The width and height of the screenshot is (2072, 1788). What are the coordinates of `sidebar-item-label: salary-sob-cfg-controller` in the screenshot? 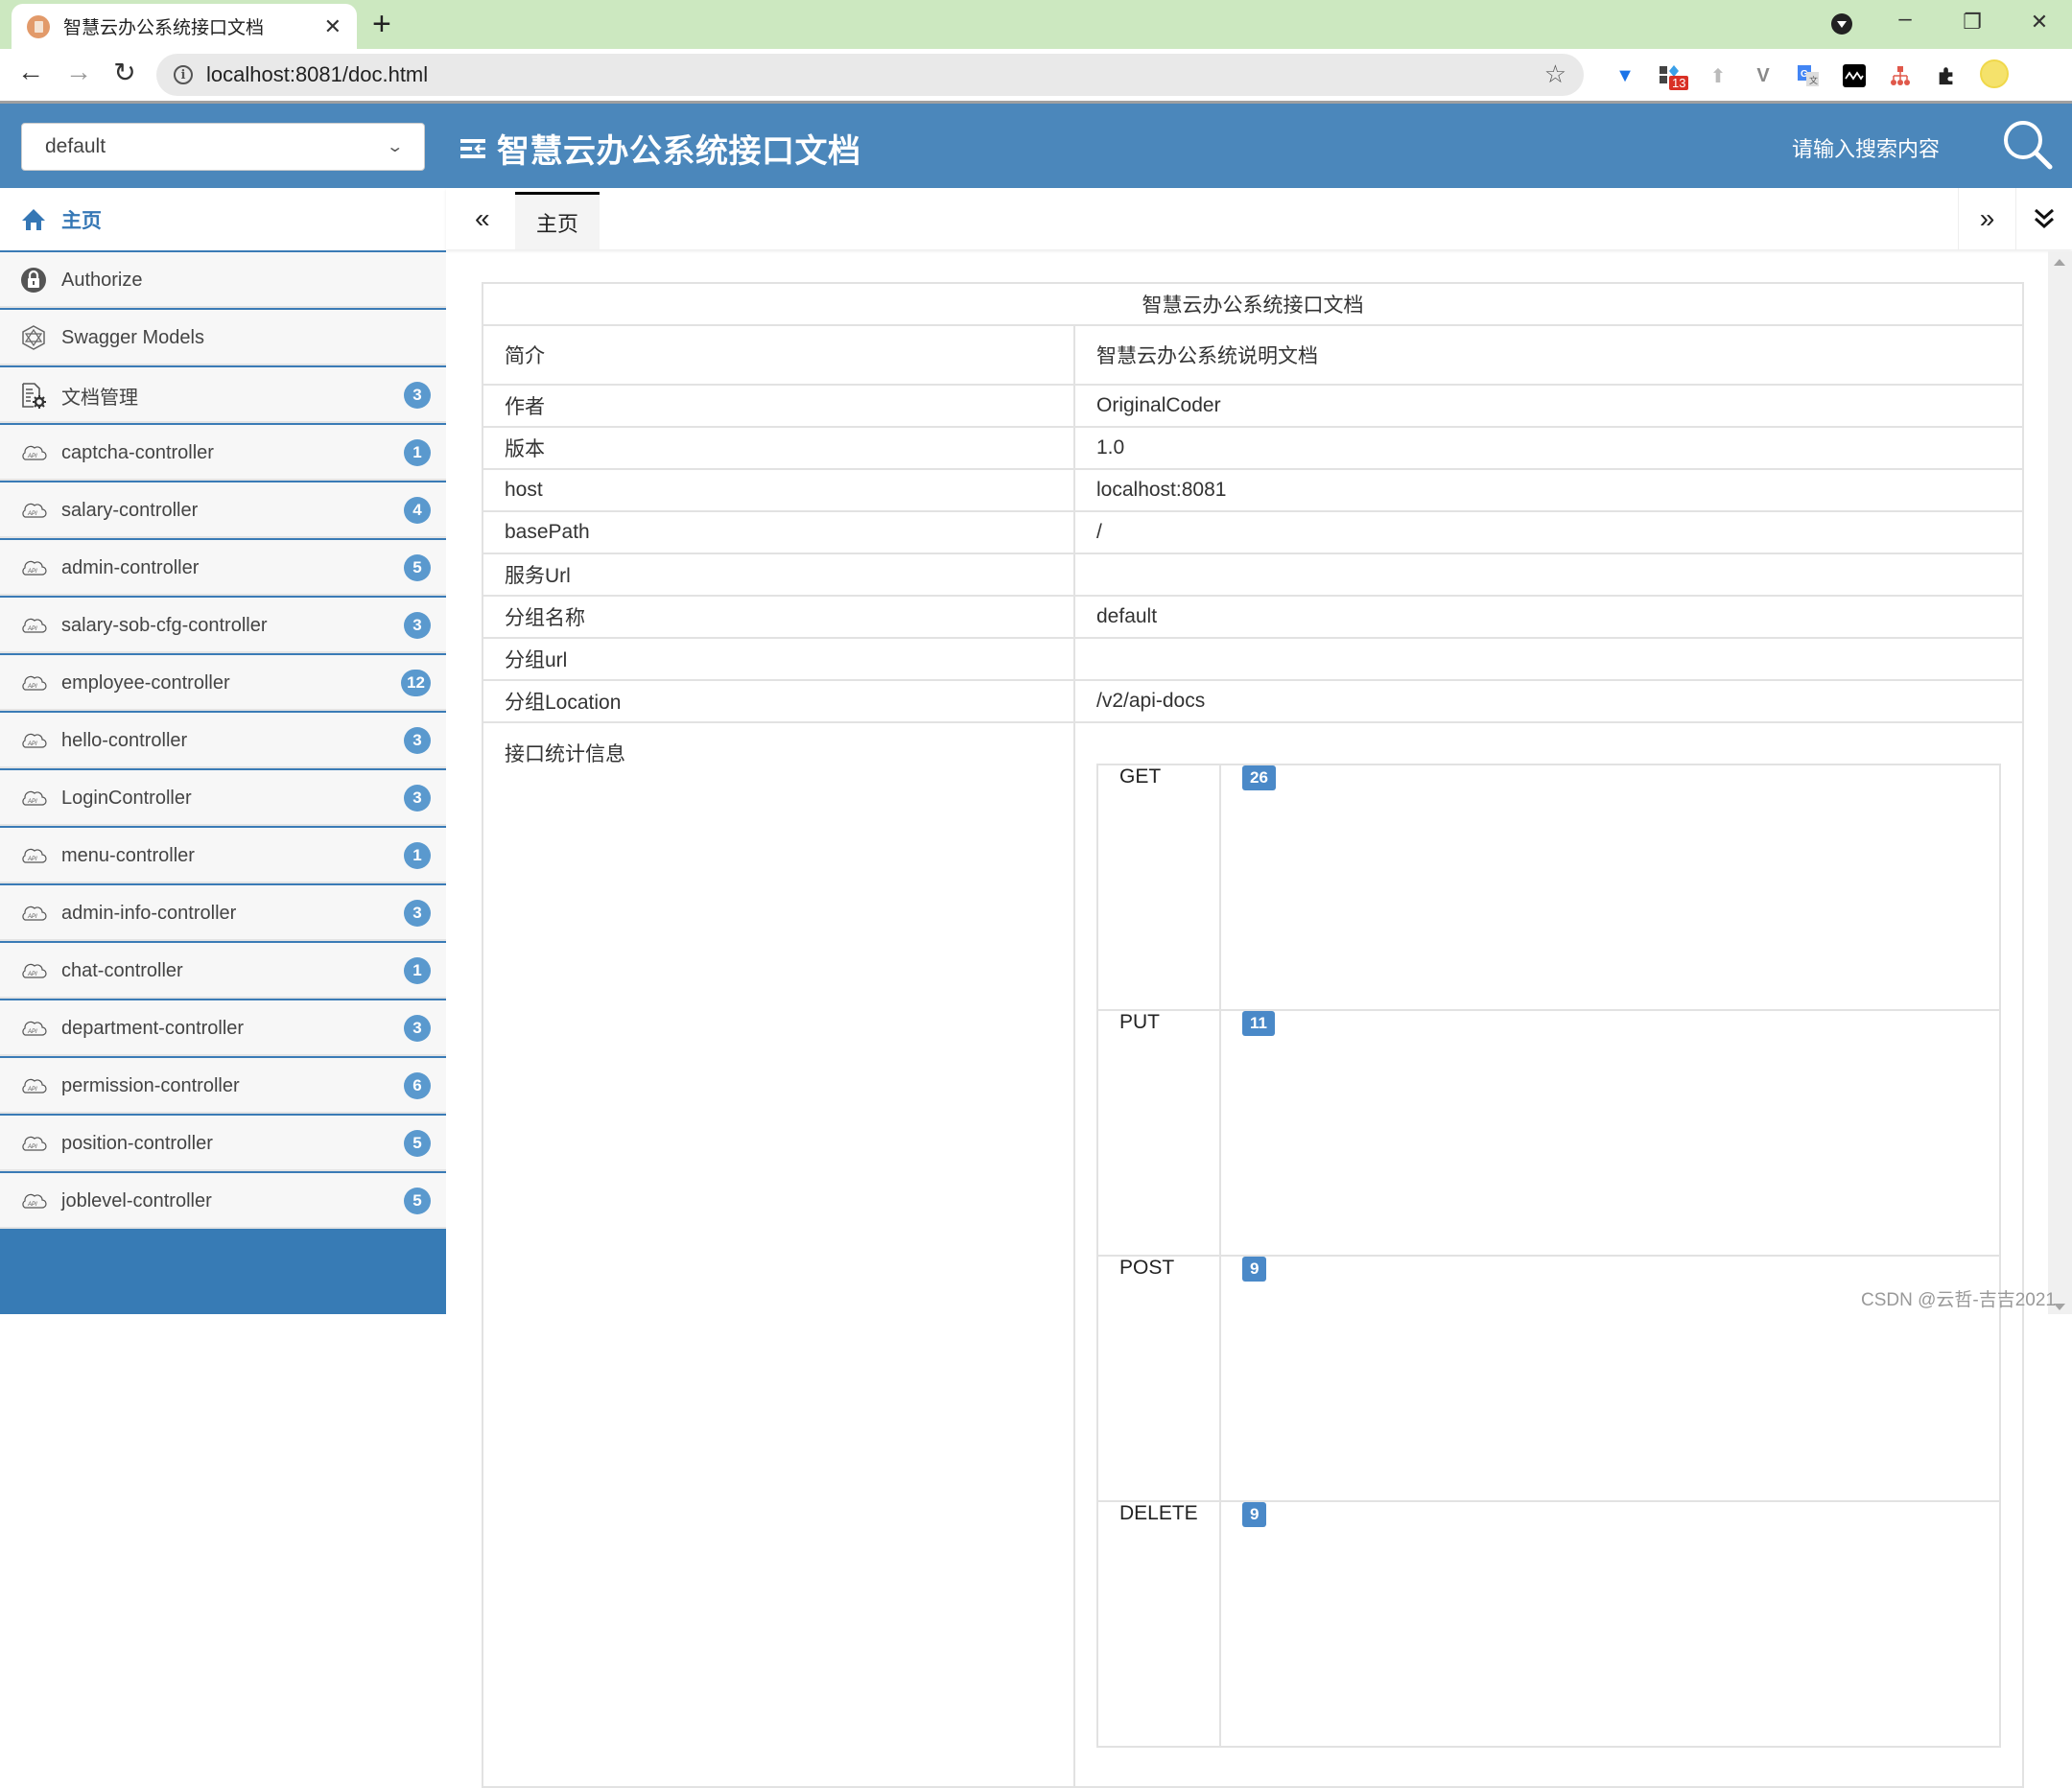 It's located at (164, 625).